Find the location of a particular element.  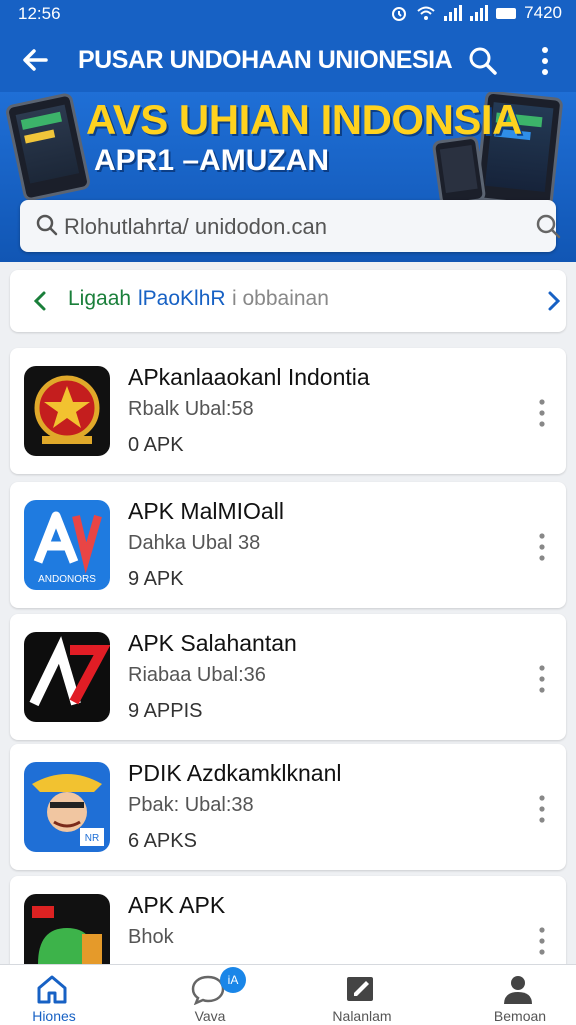

status-icons: 7420 is located at coordinates (476, 13).